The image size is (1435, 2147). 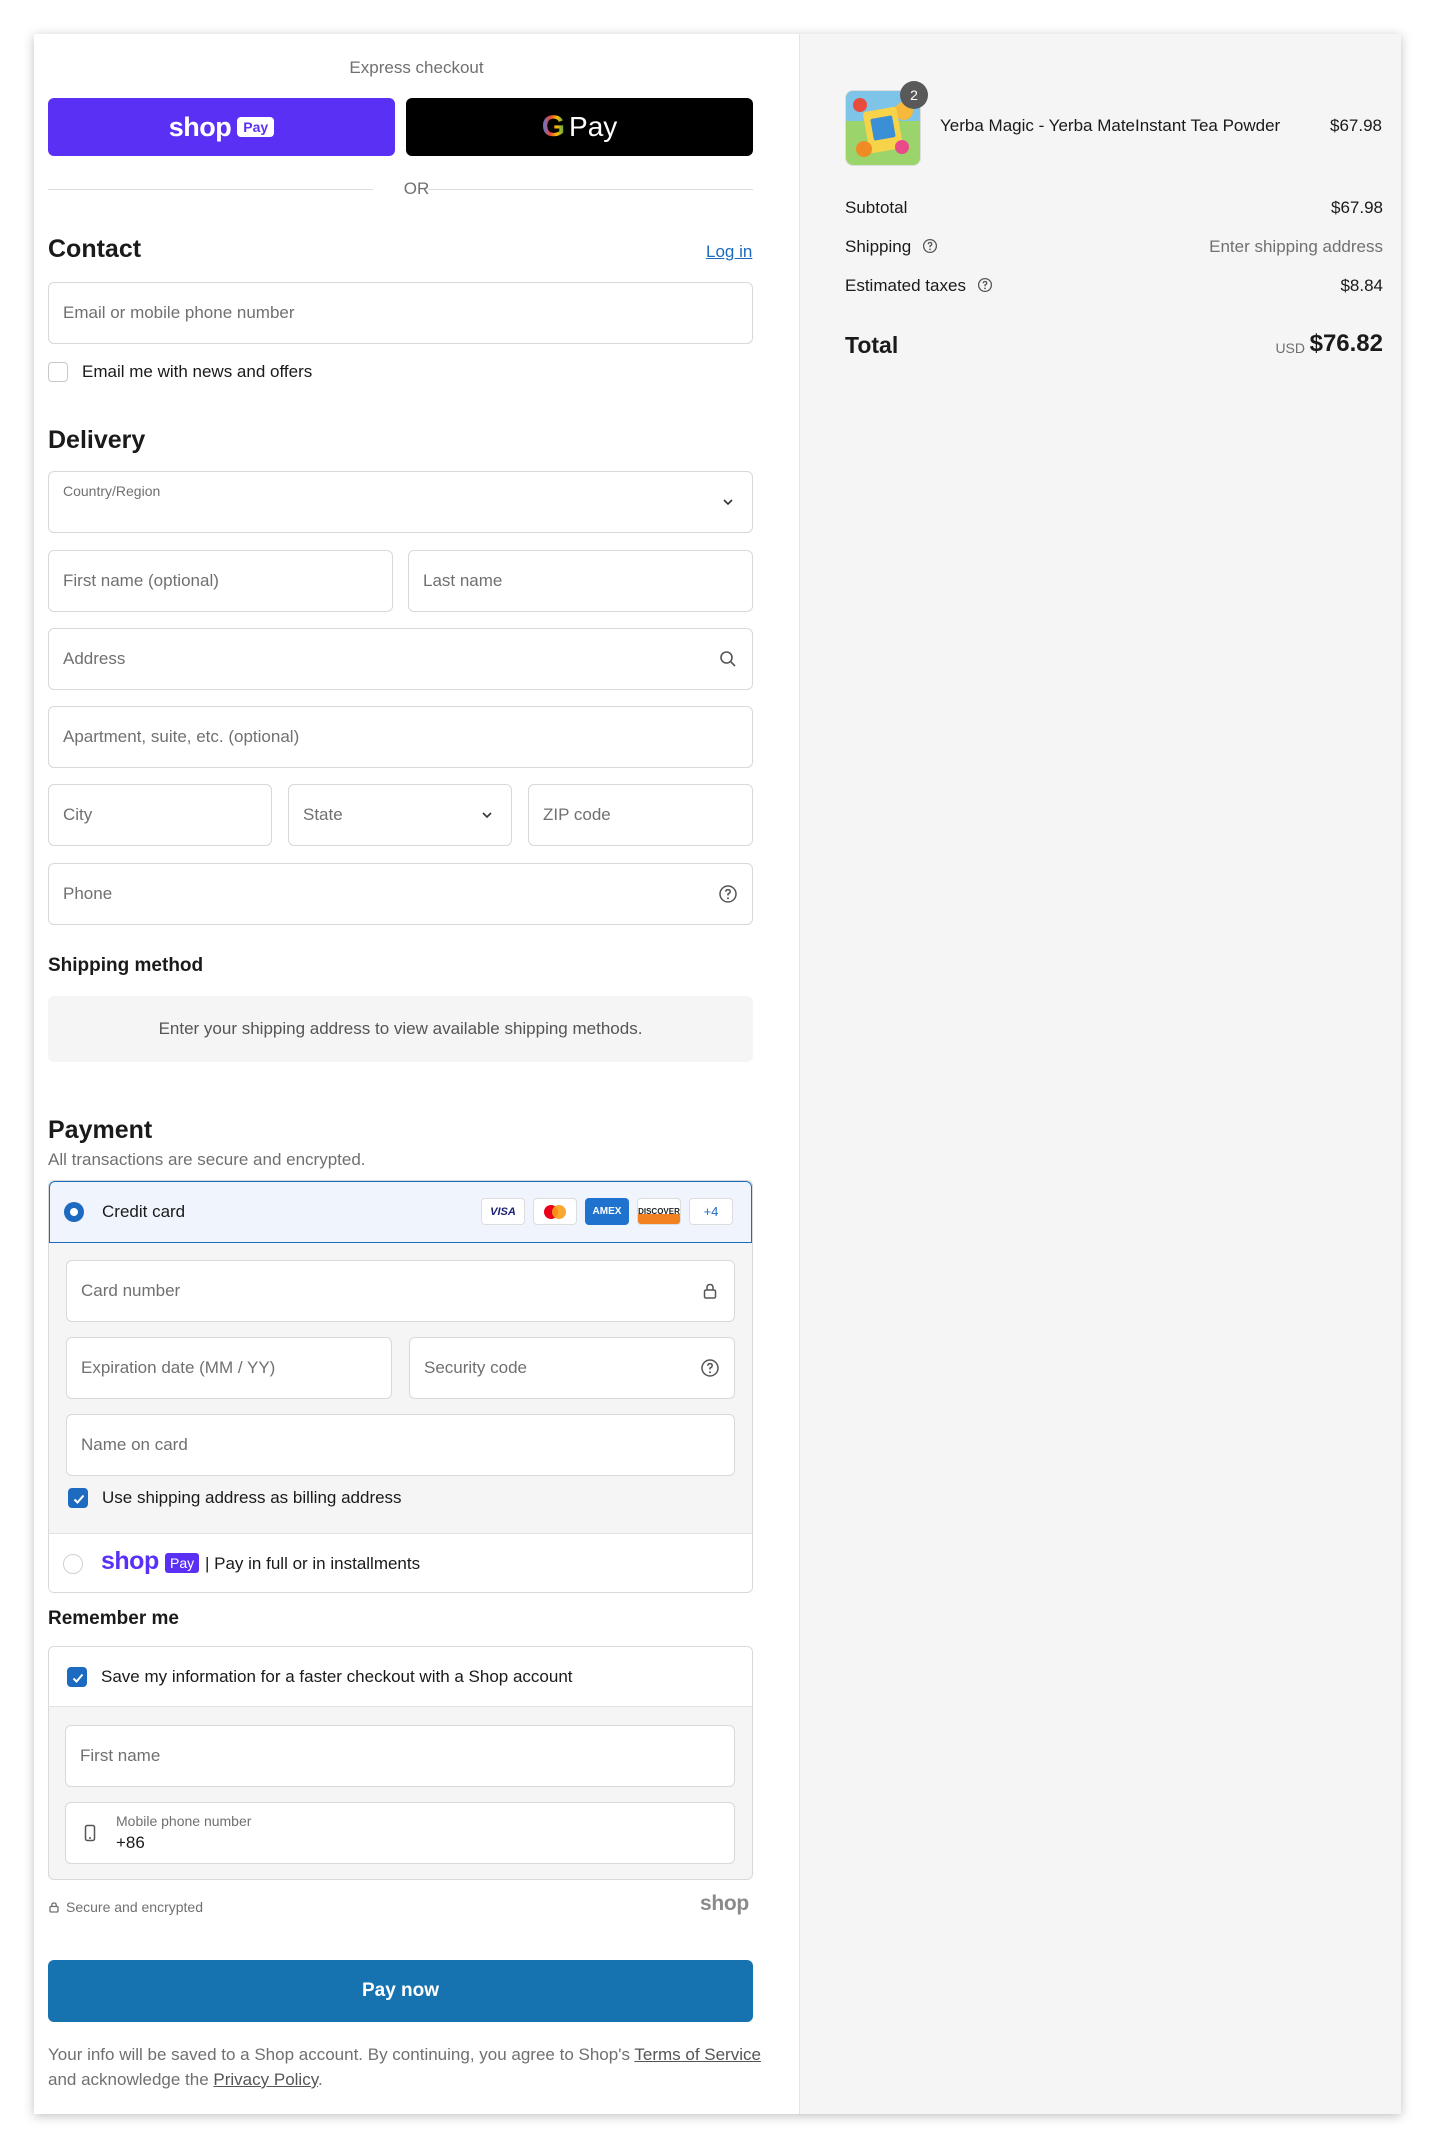 What do you see at coordinates (180, 372) in the screenshot?
I see `news-checkbox-row: Email me with news and offers` at bounding box center [180, 372].